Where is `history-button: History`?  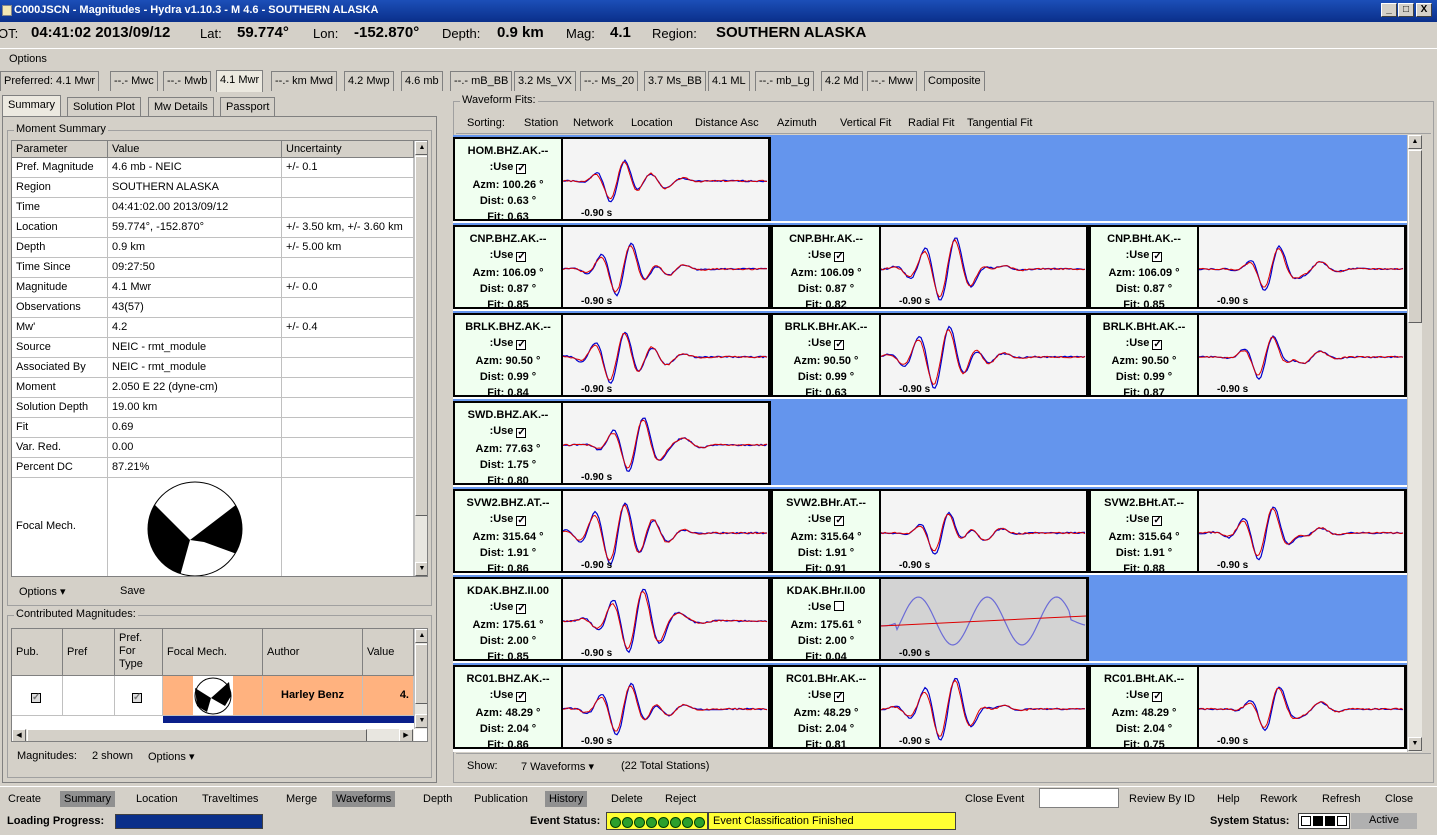 history-button: History is located at coordinates (566, 799).